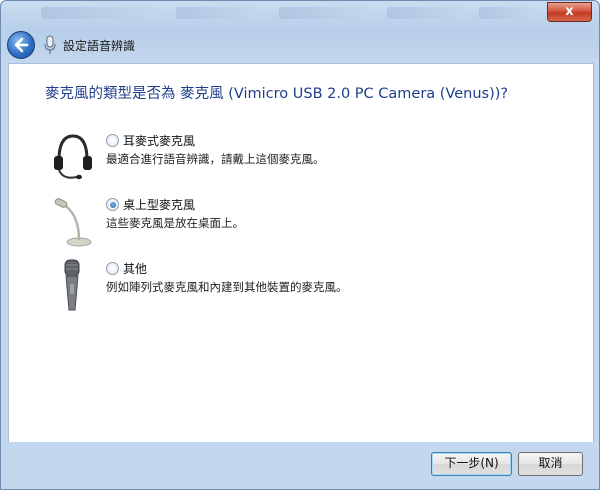 The image size is (600, 490). I want to click on title-bar: x, so click(300, 13).